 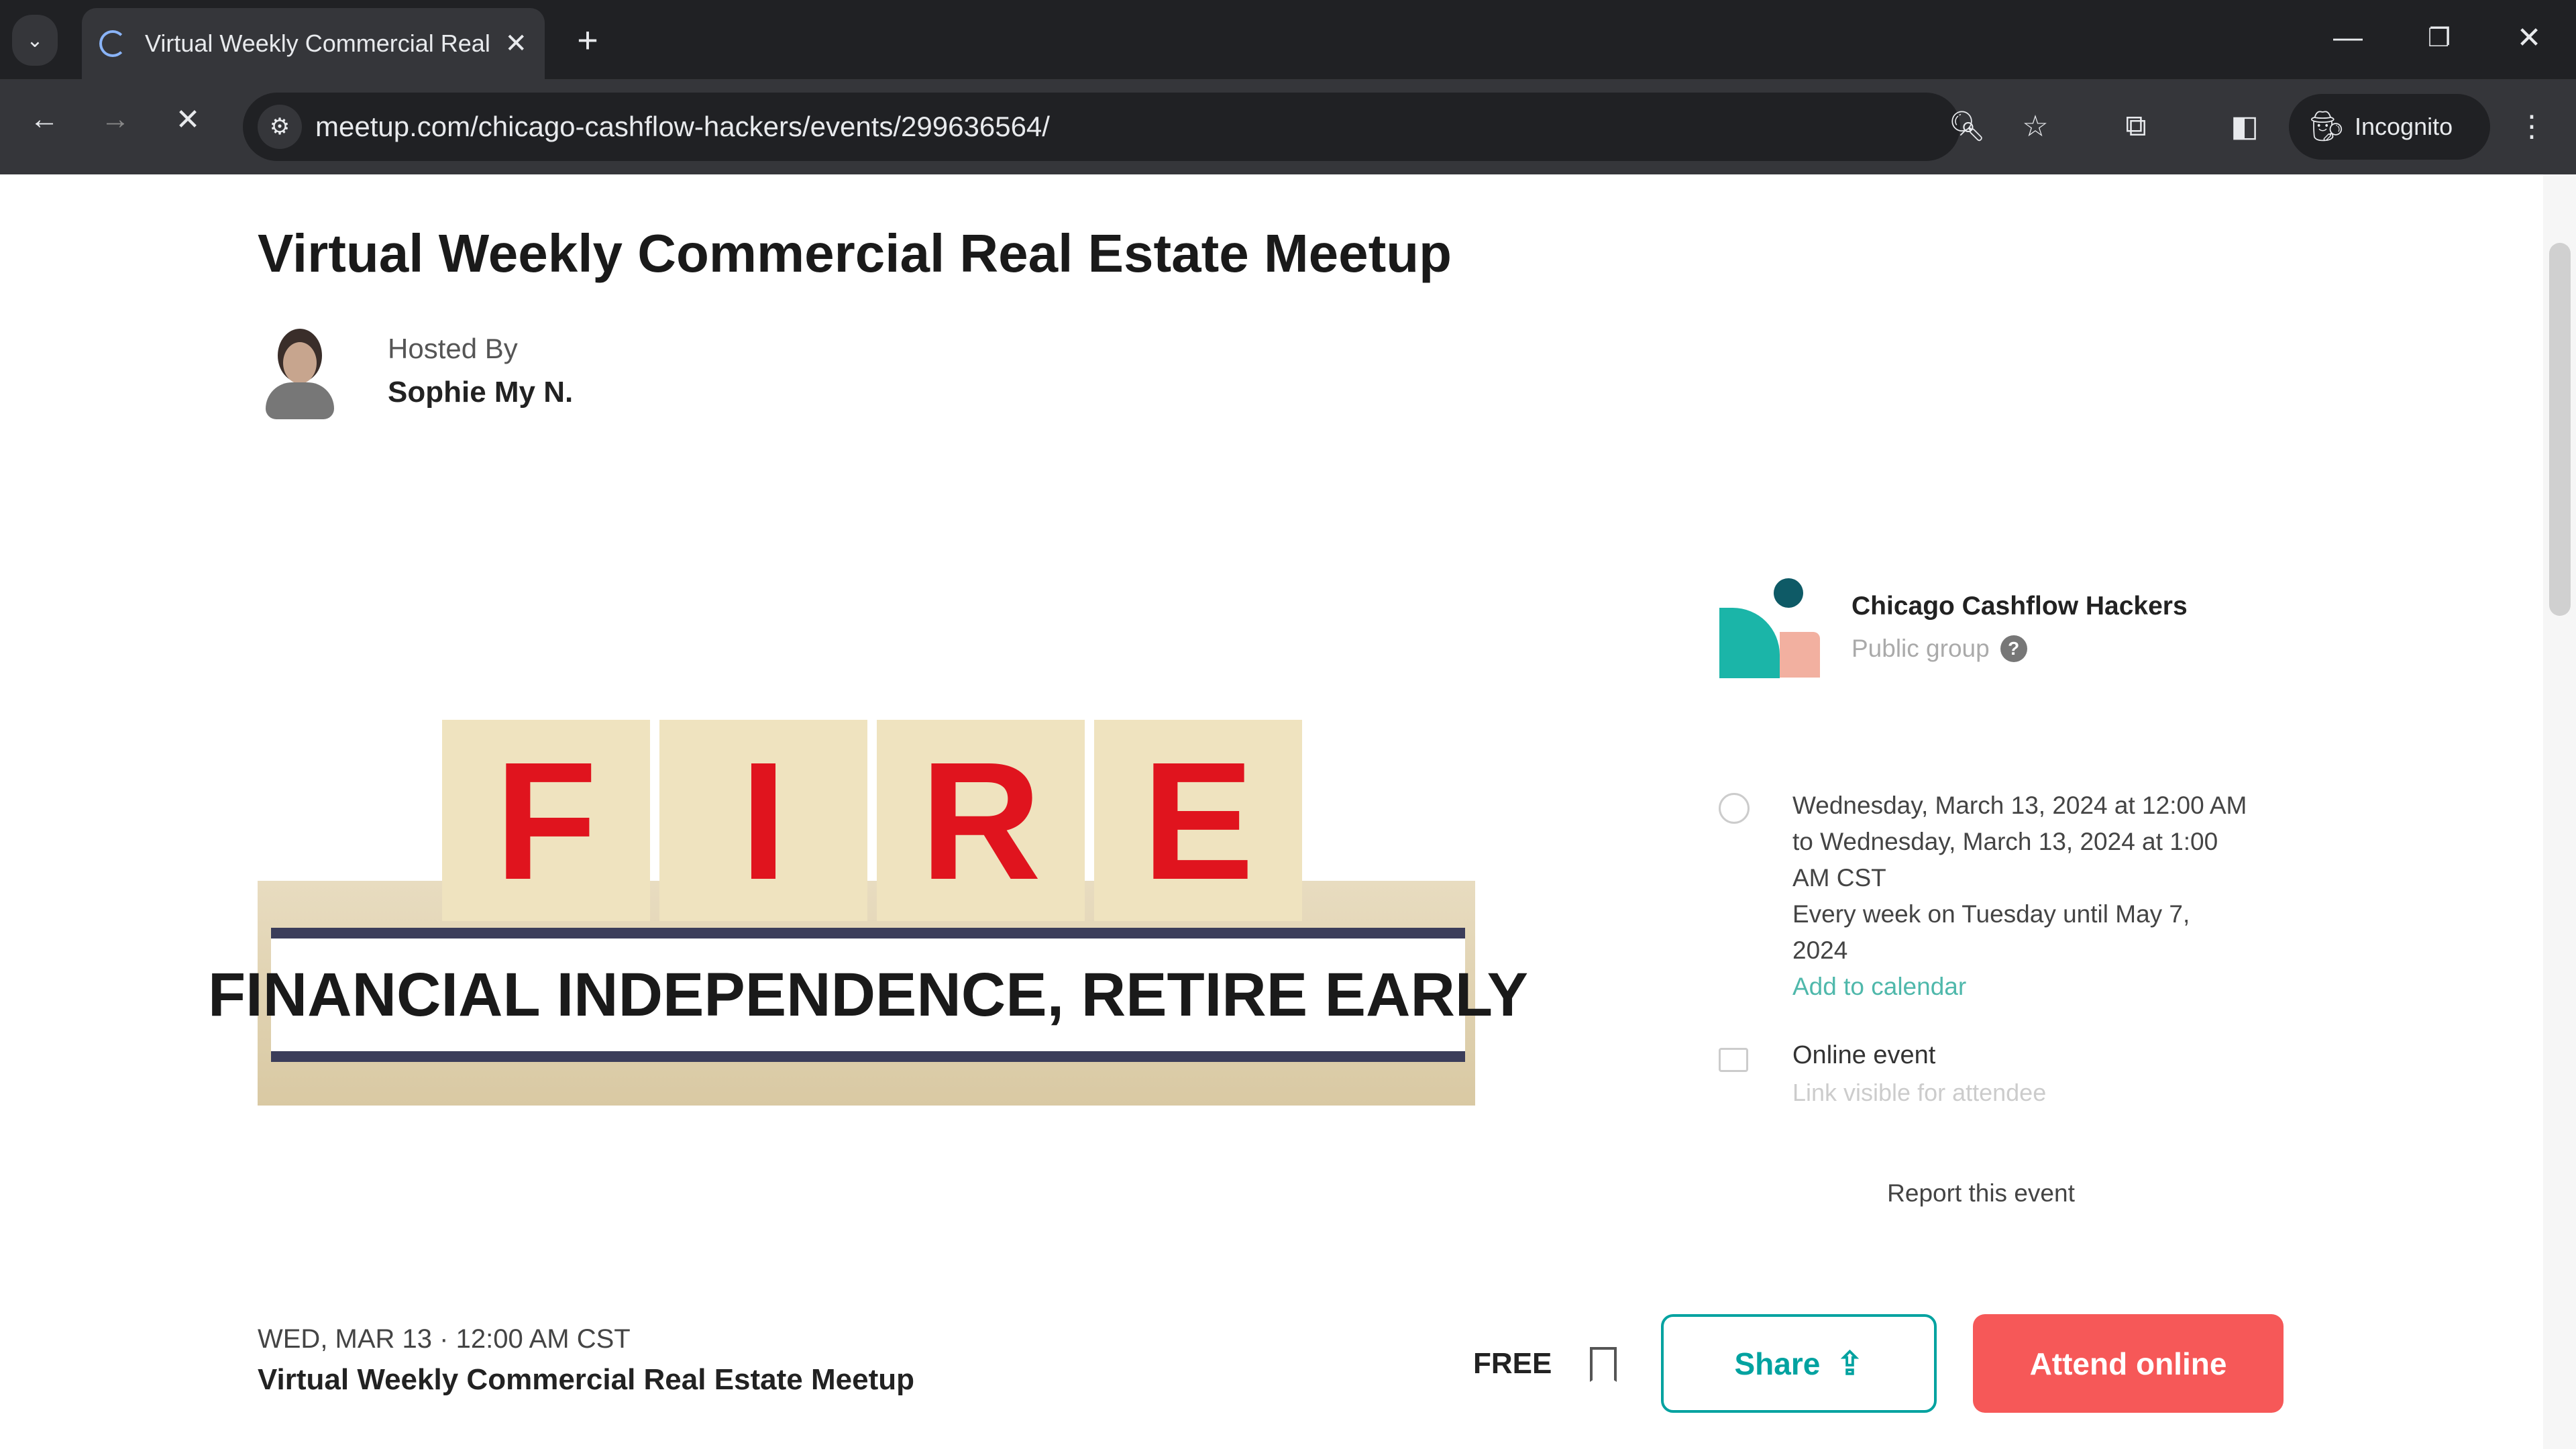 I want to click on close-window-icon: ✕, so click(x=2529, y=37).